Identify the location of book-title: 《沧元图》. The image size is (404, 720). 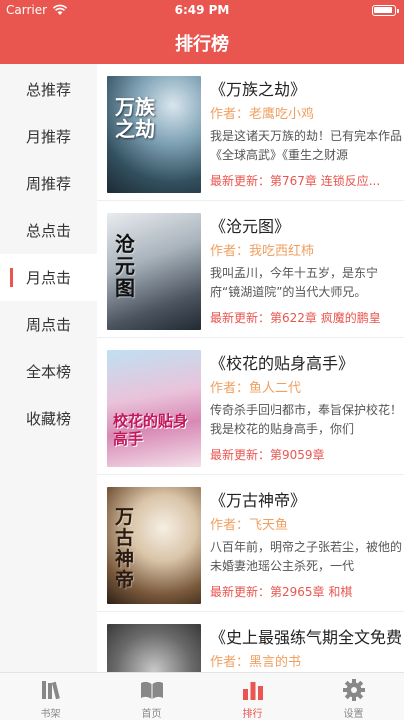
(250, 226).